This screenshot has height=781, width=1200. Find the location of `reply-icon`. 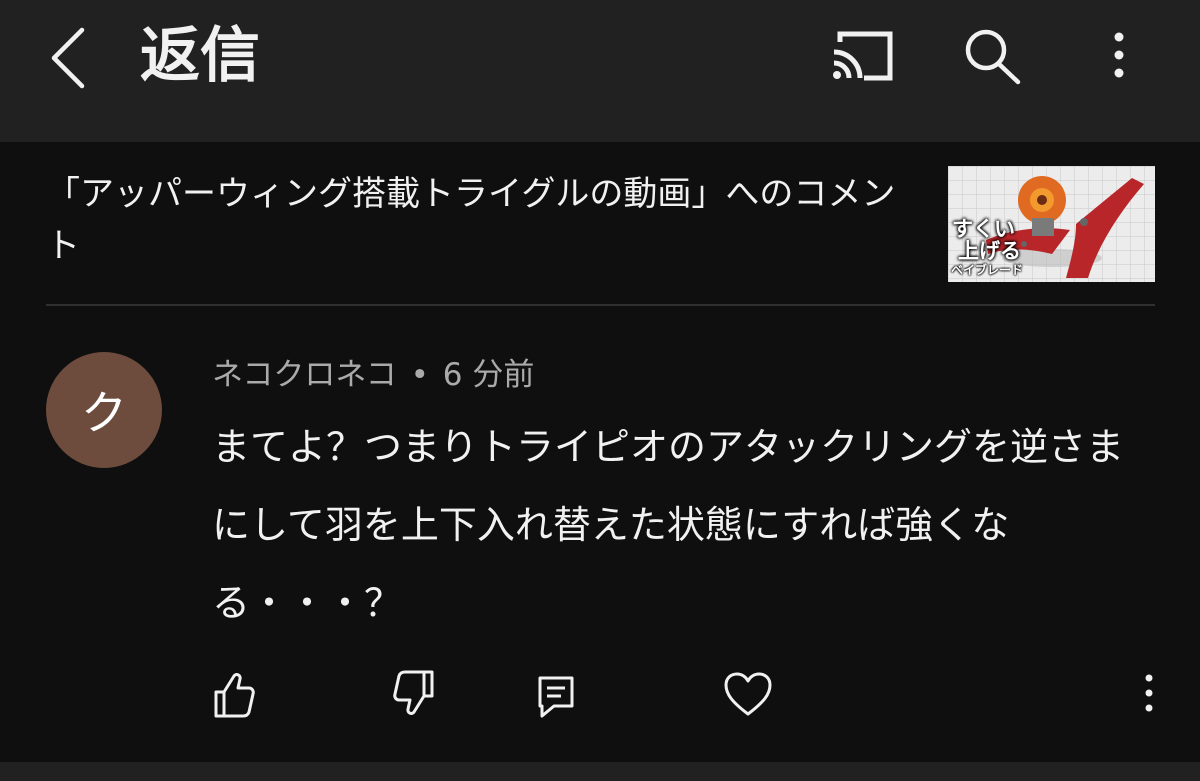

reply-icon is located at coordinates (556, 697).